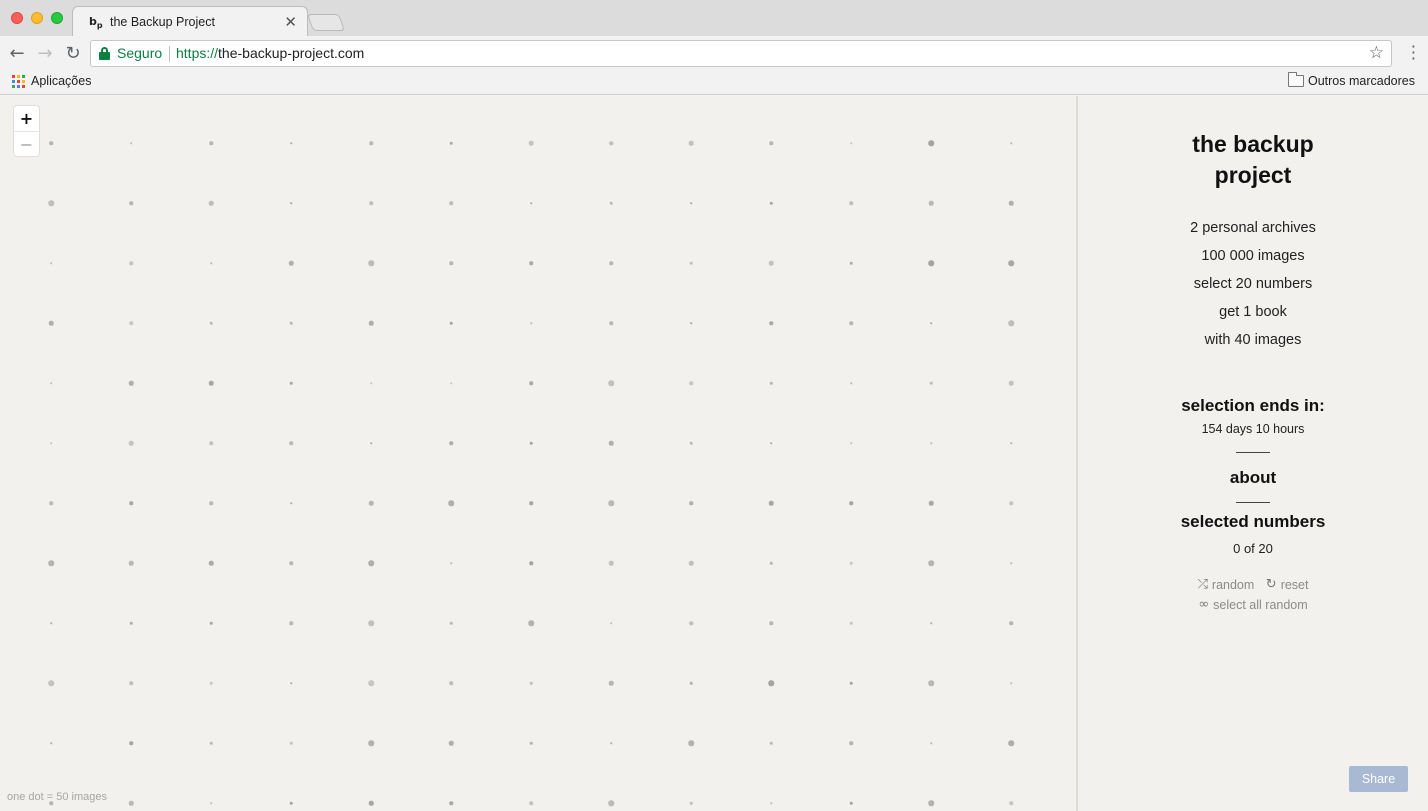 The width and height of the screenshot is (1428, 811). Describe the element at coordinates (61, 81) in the screenshot. I see `apps-bookmark: Aplicações` at that location.